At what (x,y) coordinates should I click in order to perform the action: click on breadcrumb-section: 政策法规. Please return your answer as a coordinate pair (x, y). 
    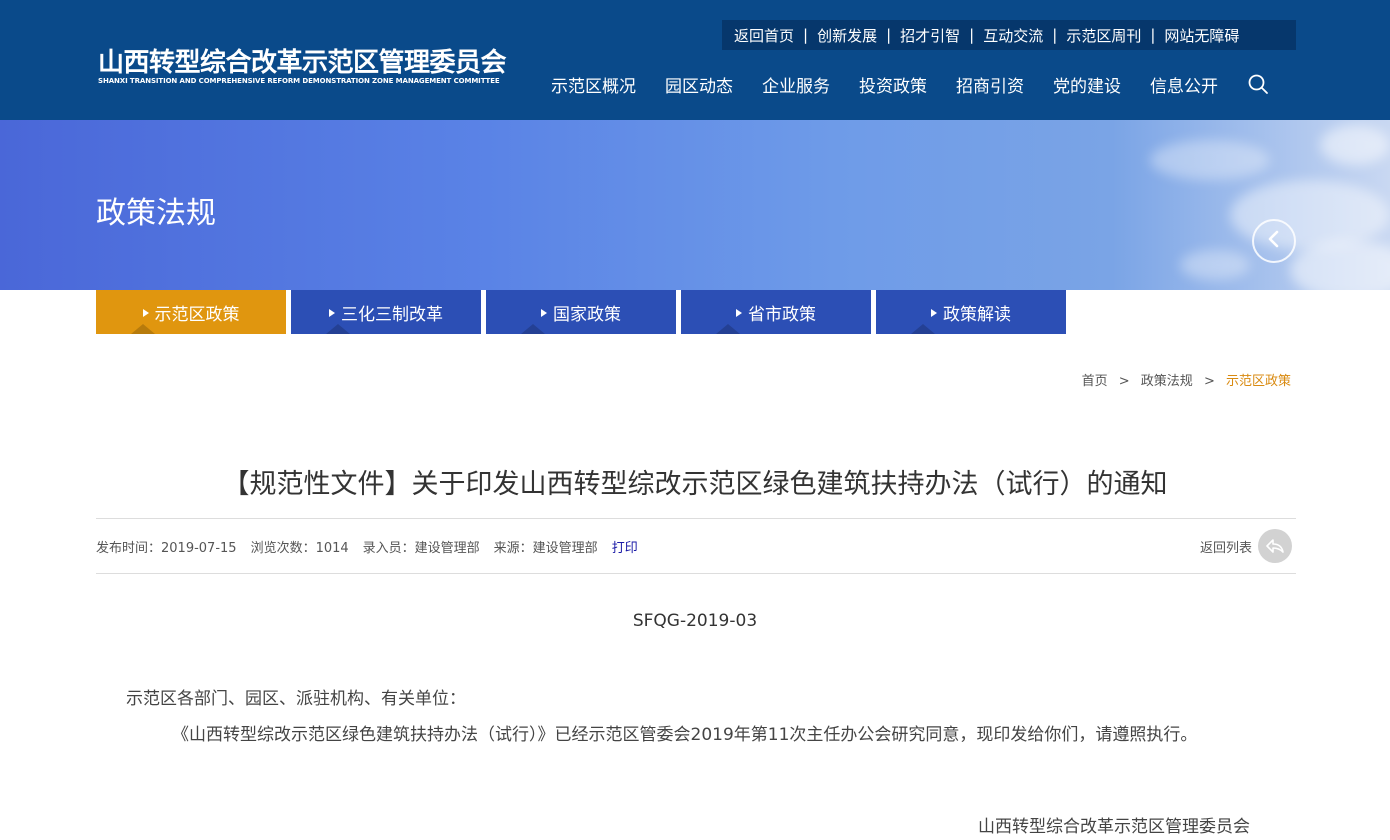
    Looking at the image, I should click on (1167, 381).